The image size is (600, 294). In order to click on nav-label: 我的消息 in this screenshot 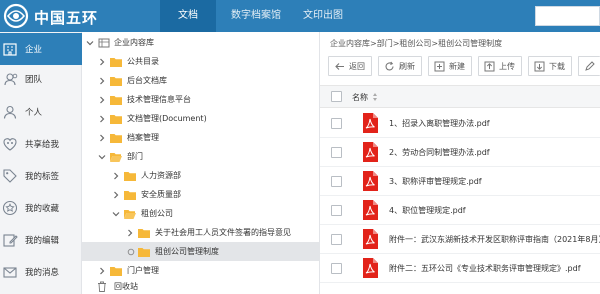, I will do `click(42, 273)`.